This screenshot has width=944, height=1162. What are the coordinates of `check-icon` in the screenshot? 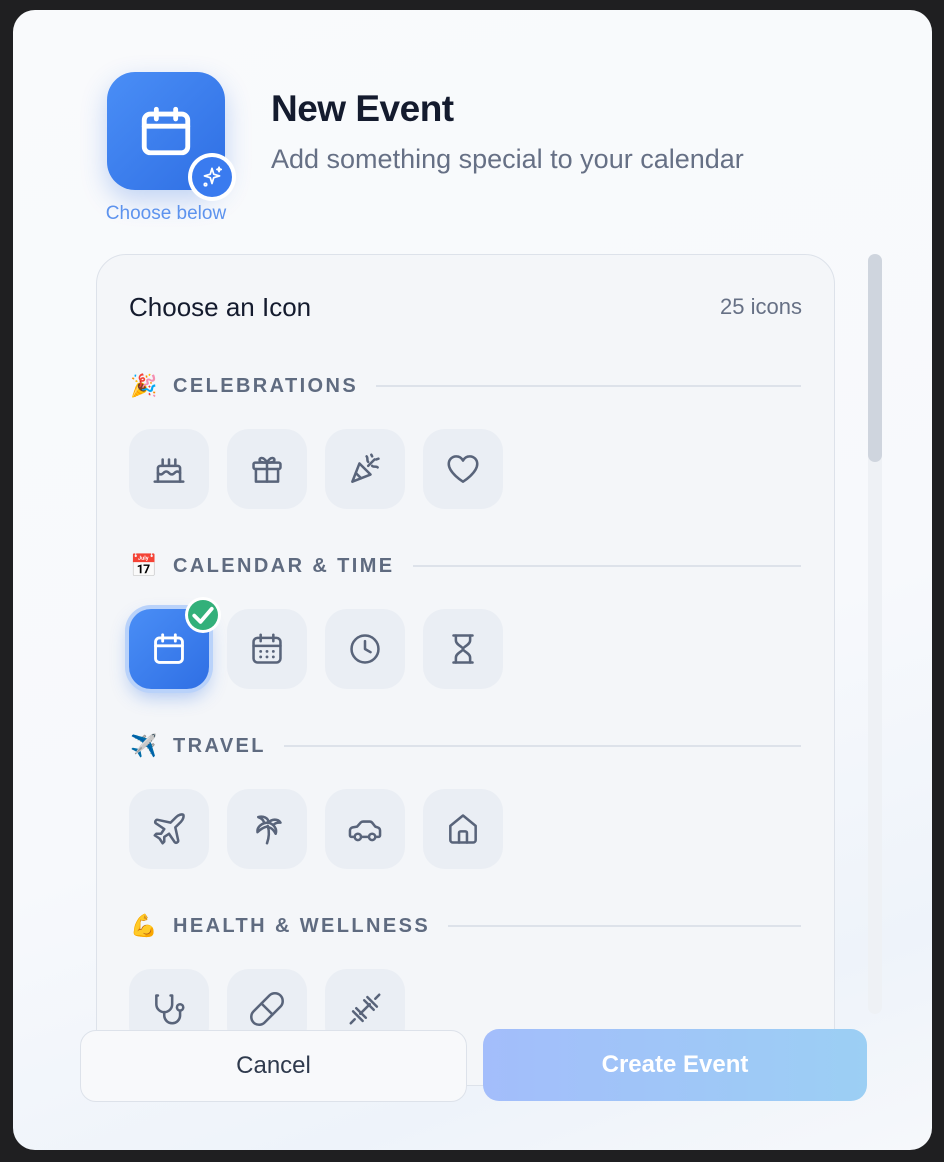 It's located at (203, 615).